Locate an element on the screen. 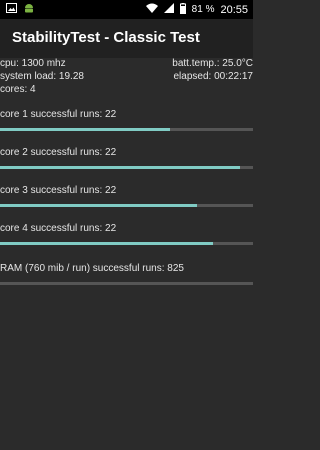 This screenshot has width=320, height=450. test-label: core 2 successful runs: 22 is located at coordinates (58, 152).